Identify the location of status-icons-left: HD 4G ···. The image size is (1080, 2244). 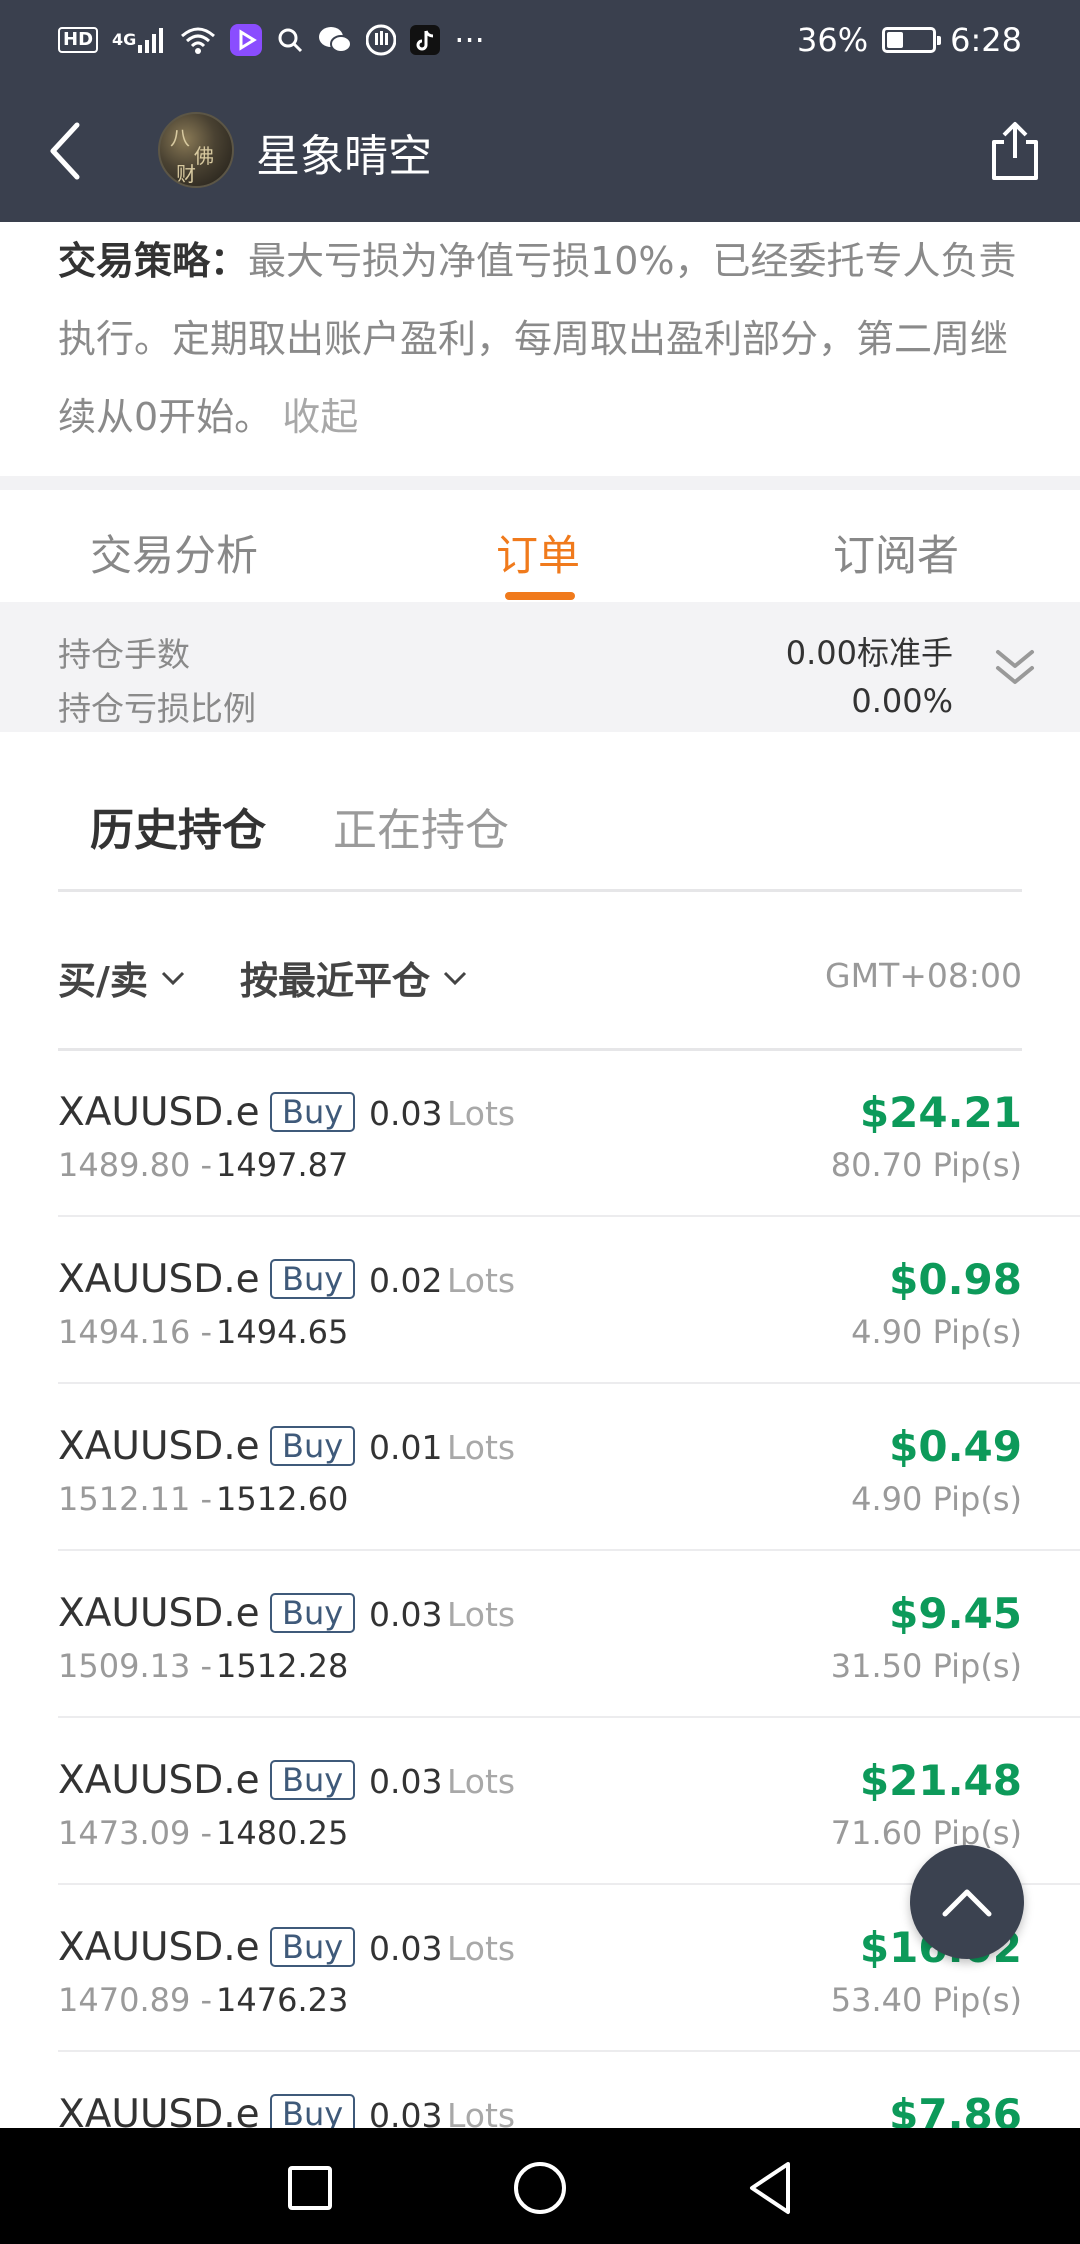
(271, 40).